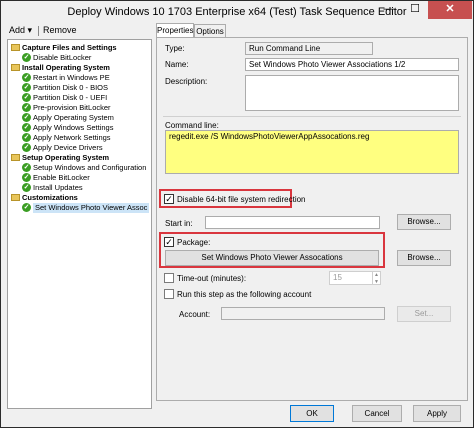 Image resolution: width=474 pixels, height=428 pixels. I want to click on package-label: Package:, so click(194, 242).